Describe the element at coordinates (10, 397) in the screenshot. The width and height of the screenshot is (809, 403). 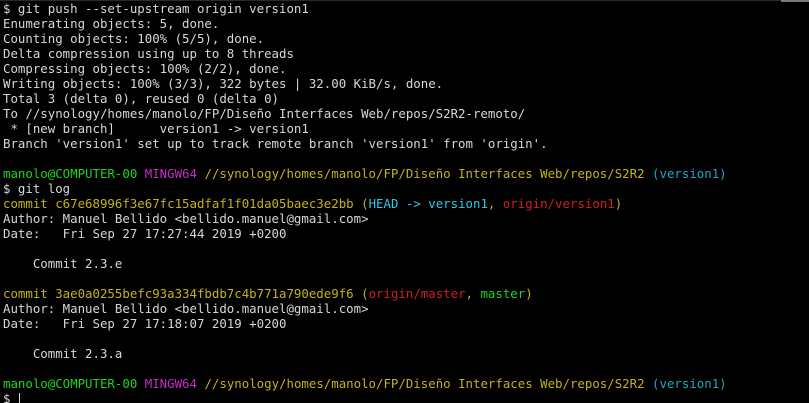
I see `prompt-symbol: $` at that location.